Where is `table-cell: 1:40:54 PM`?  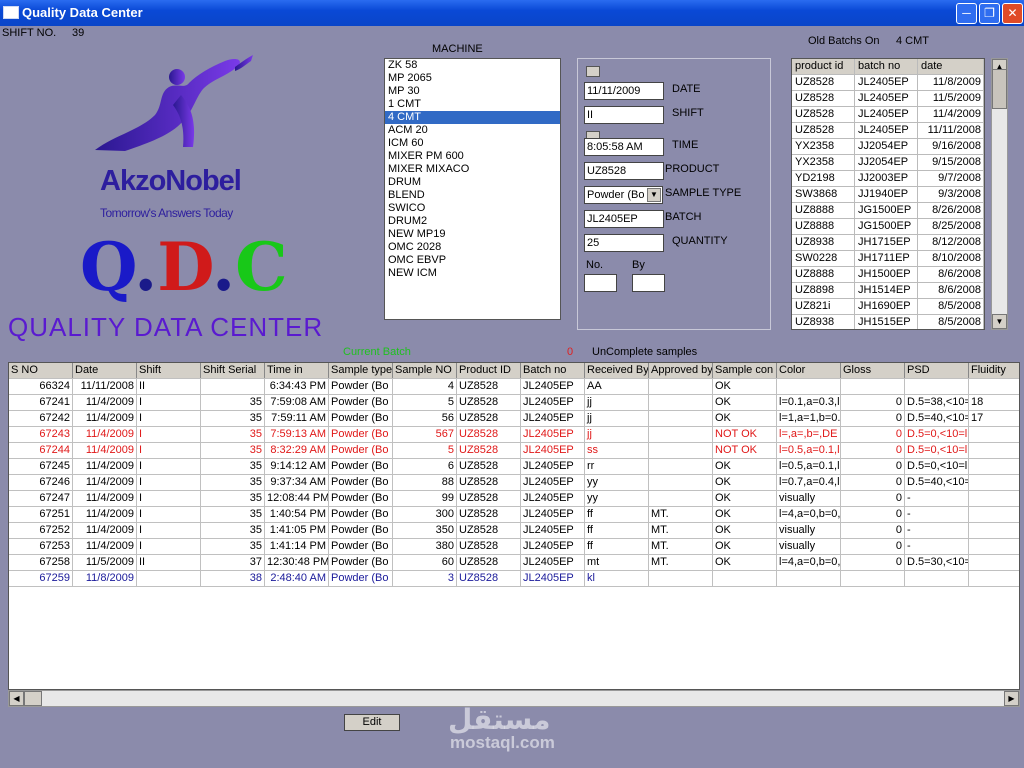
table-cell: 1:40:54 PM is located at coordinates (297, 514).